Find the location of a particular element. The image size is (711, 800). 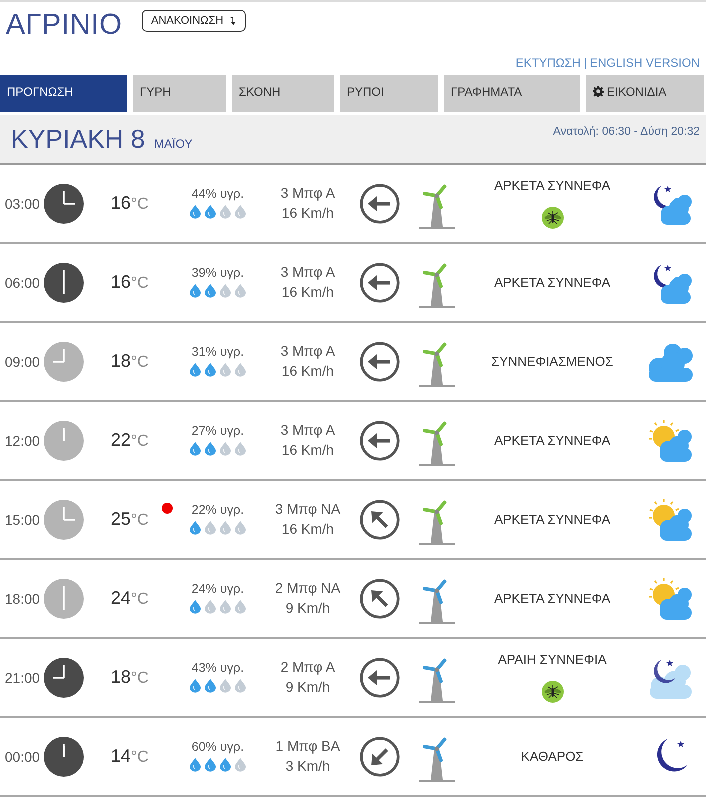

temperature: 22°C is located at coordinates (130, 440).